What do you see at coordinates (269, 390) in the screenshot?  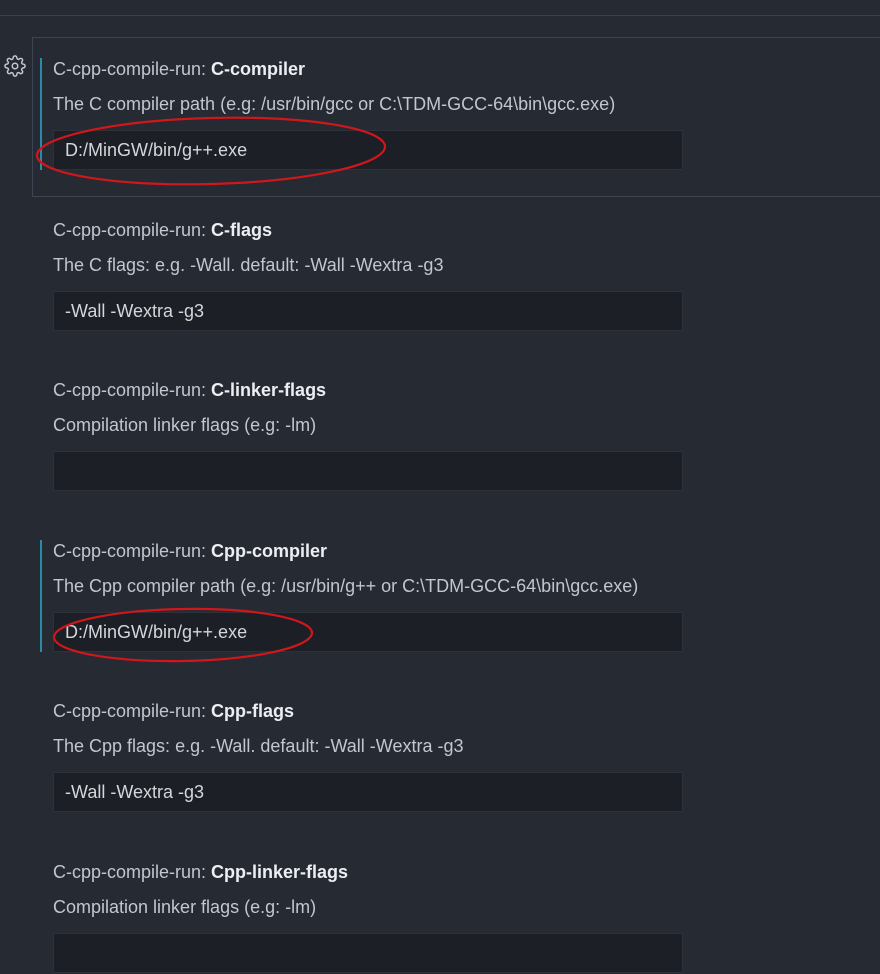 I see `setting-key: C-linker-flags` at bounding box center [269, 390].